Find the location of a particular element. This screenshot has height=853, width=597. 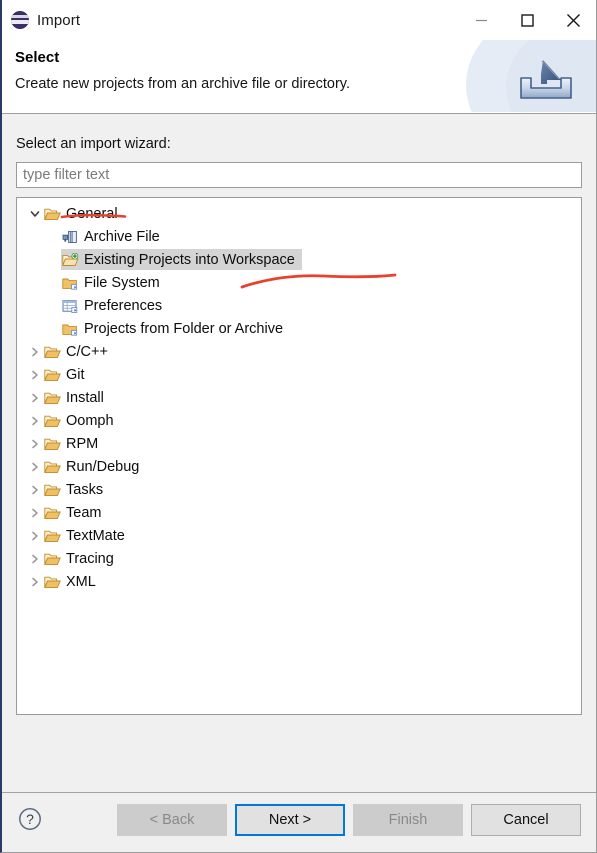

title-bar: Import is located at coordinates (299, 20).